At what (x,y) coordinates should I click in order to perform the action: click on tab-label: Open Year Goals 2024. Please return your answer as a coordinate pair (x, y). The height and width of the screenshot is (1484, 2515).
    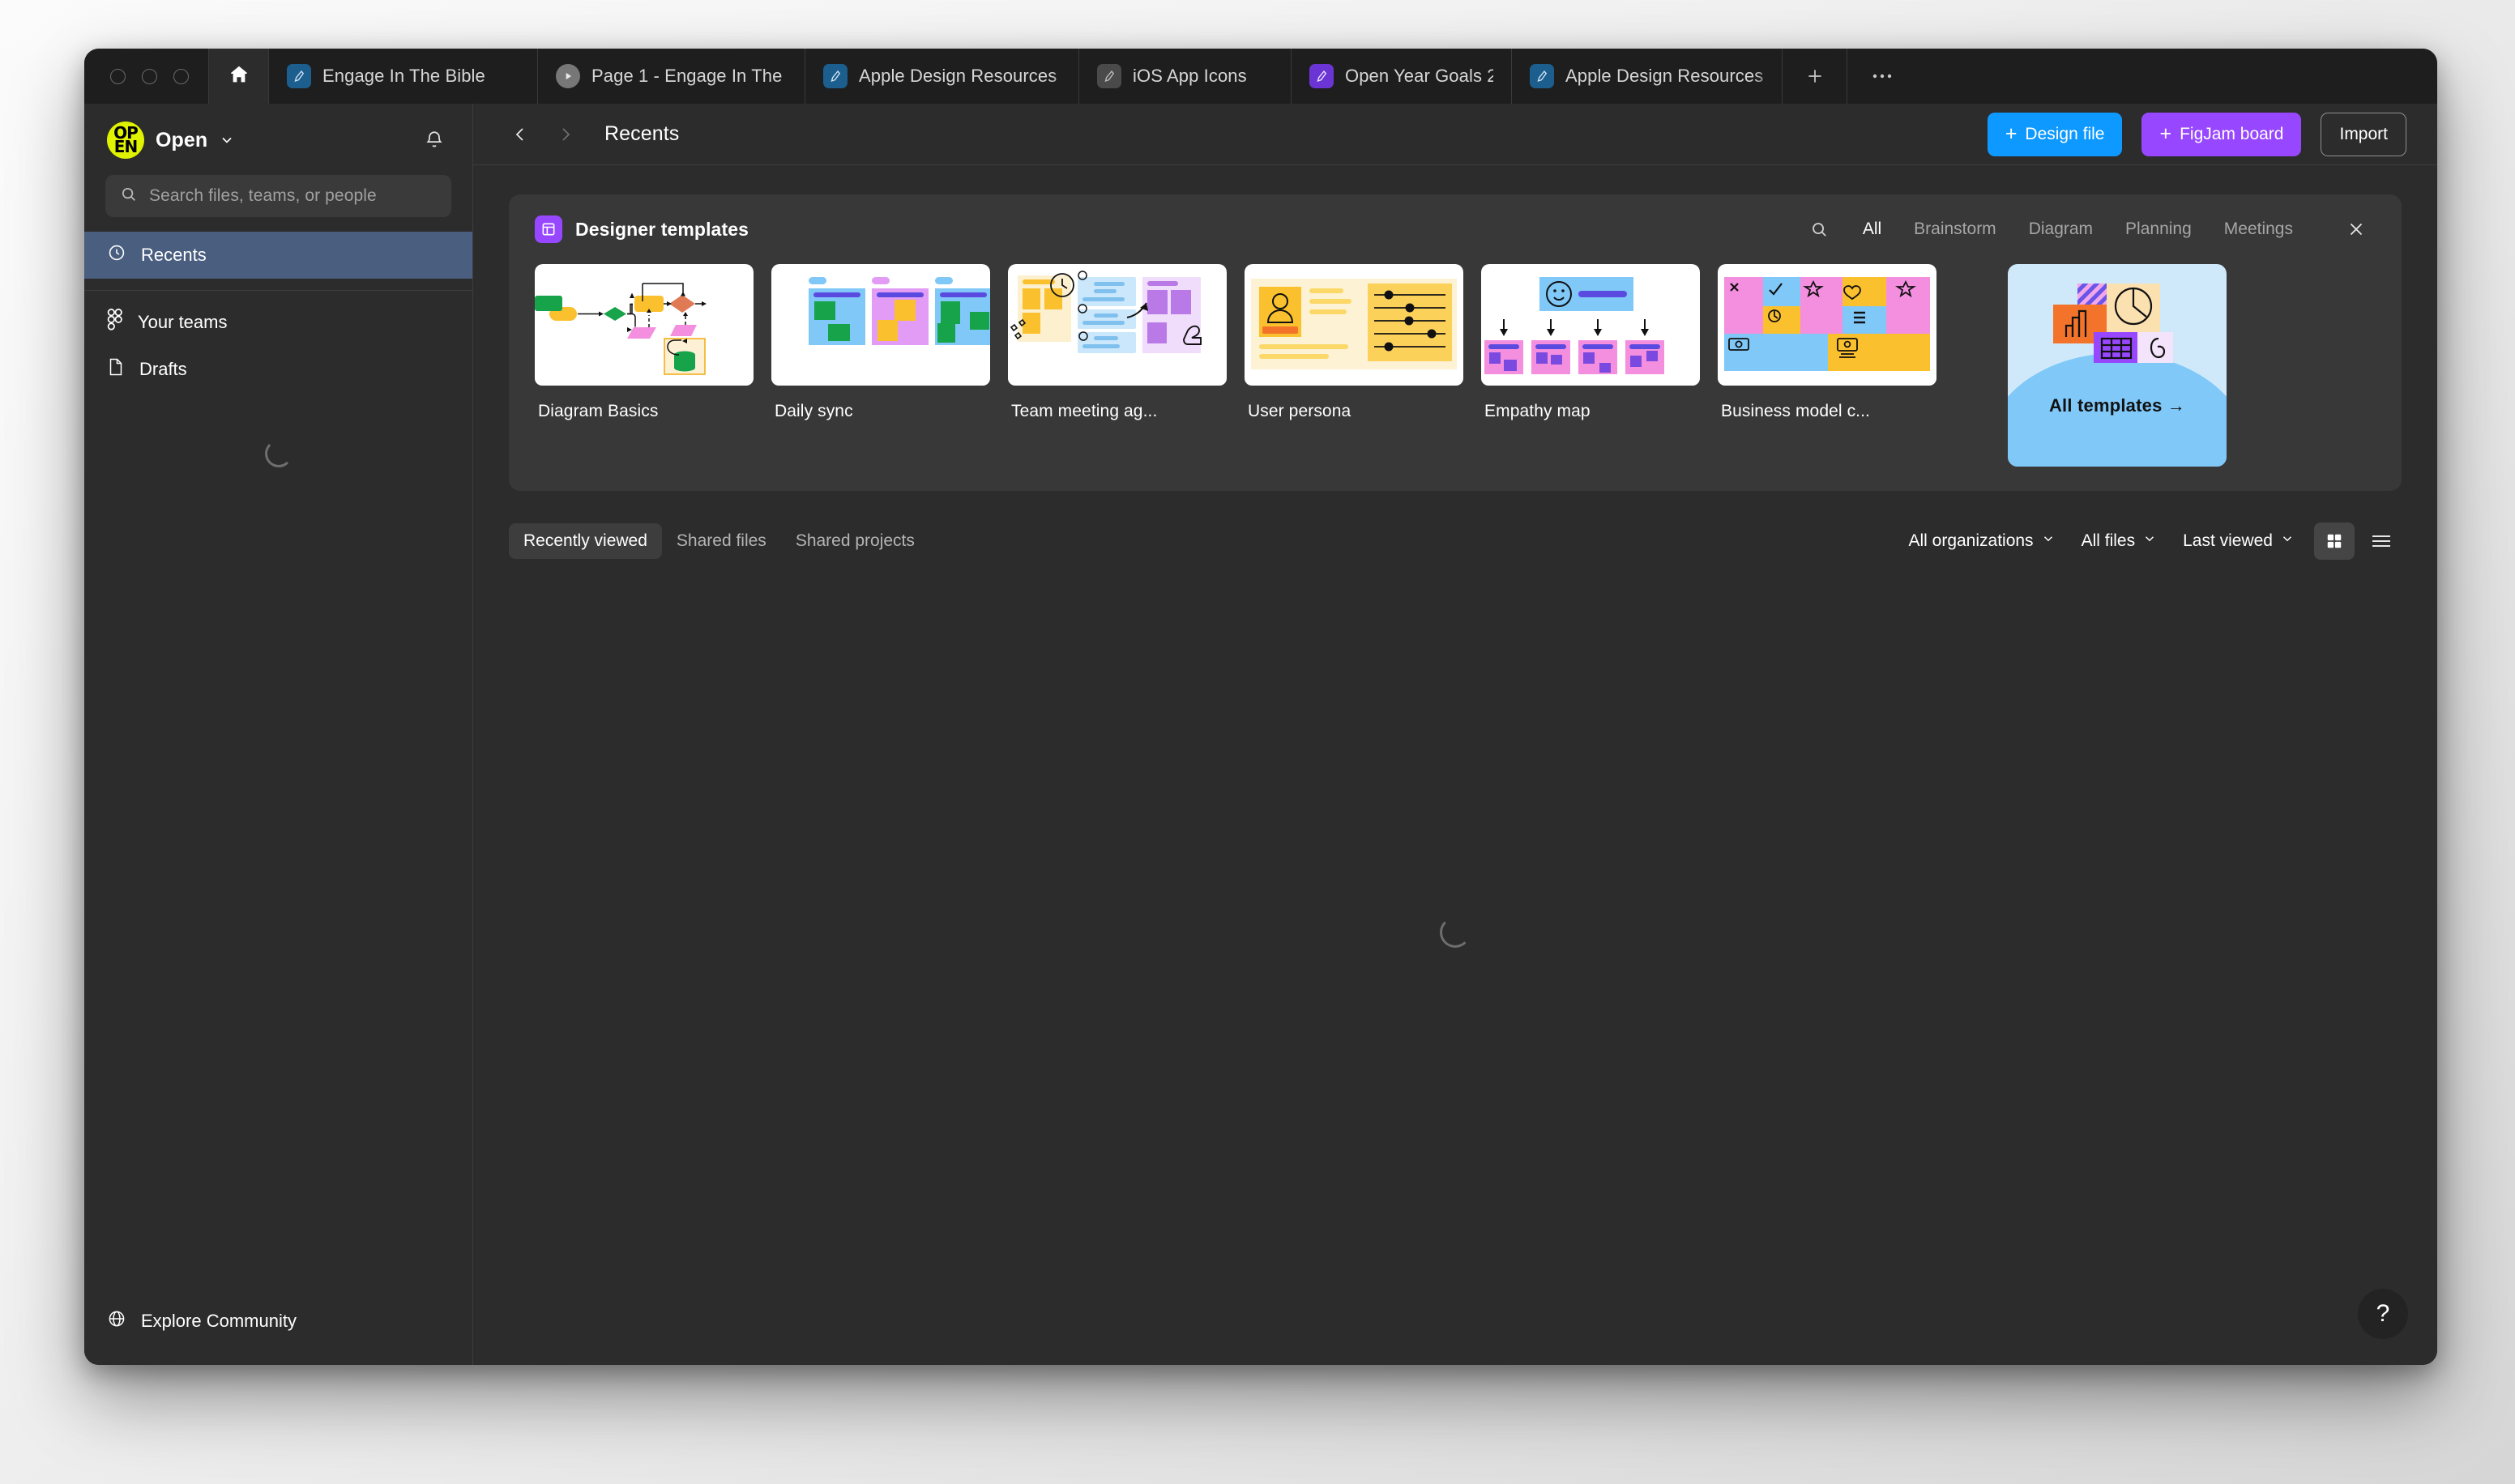
    Looking at the image, I should click on (1419, 76).